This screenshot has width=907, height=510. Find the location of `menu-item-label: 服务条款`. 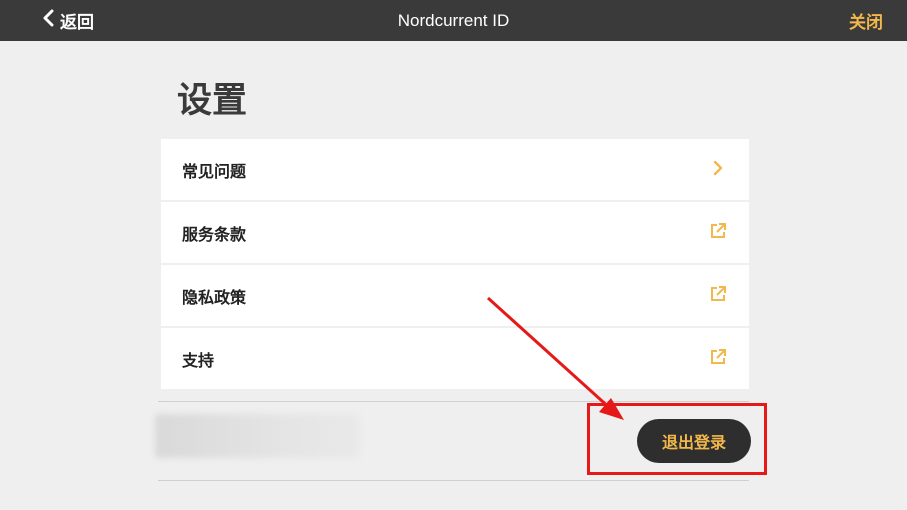

menu-item-label: 服务条款 is located at coordinates (214, 234).